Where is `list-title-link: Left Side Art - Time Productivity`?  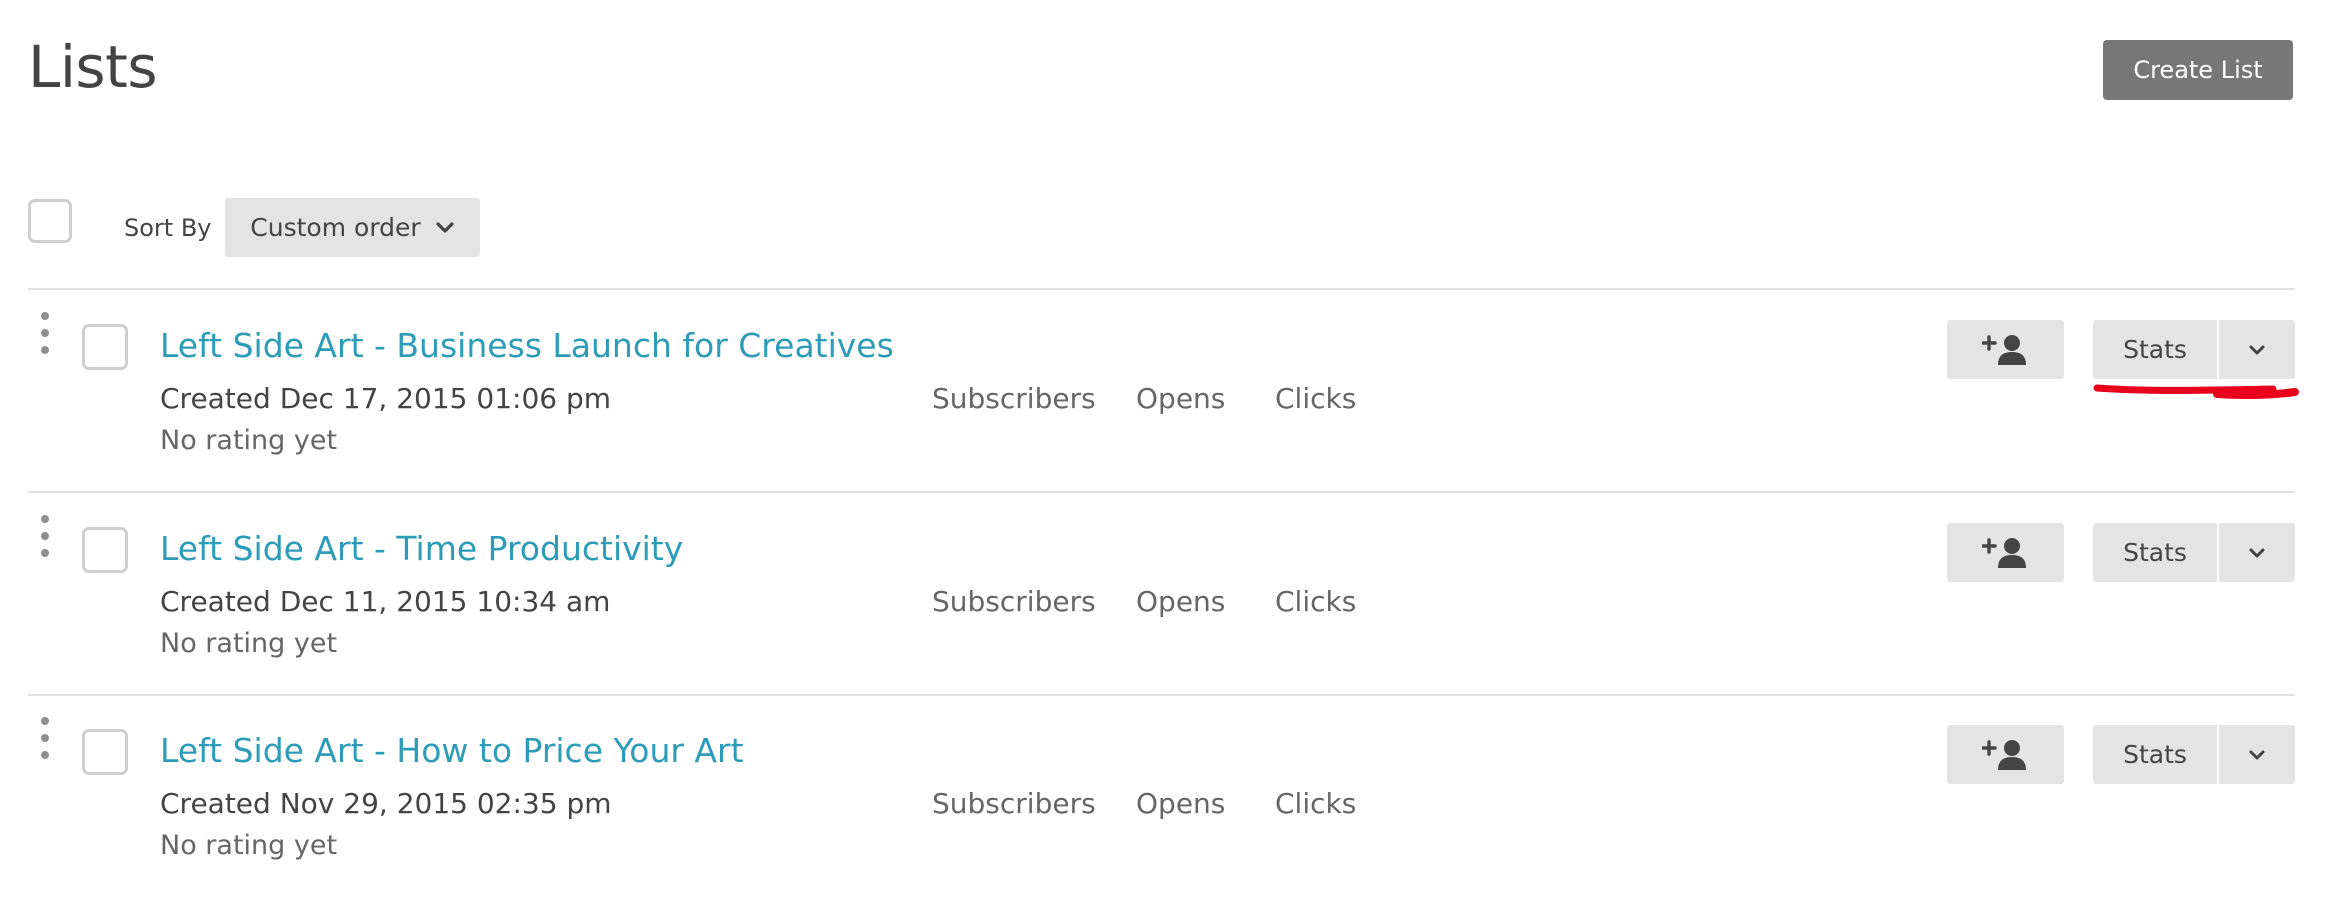 list-title-link: Left Side Art - Time Productivity is located at coordinates (421, 548).